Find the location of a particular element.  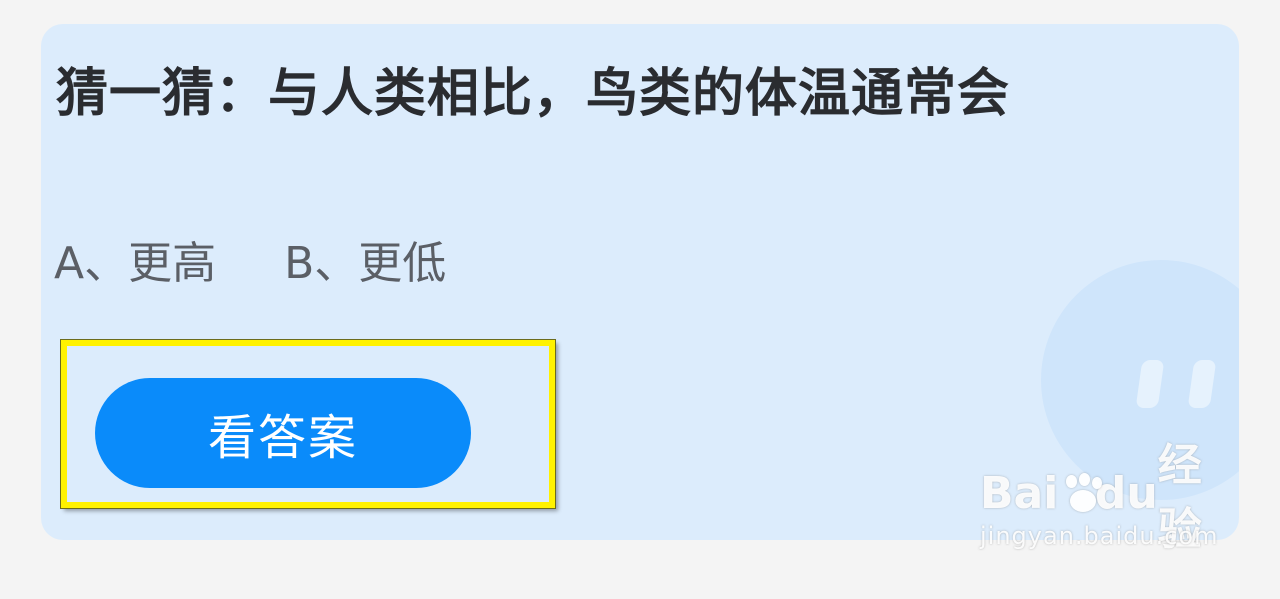

watermark-brand-left: Bai is located at coordinates (1019, 493).